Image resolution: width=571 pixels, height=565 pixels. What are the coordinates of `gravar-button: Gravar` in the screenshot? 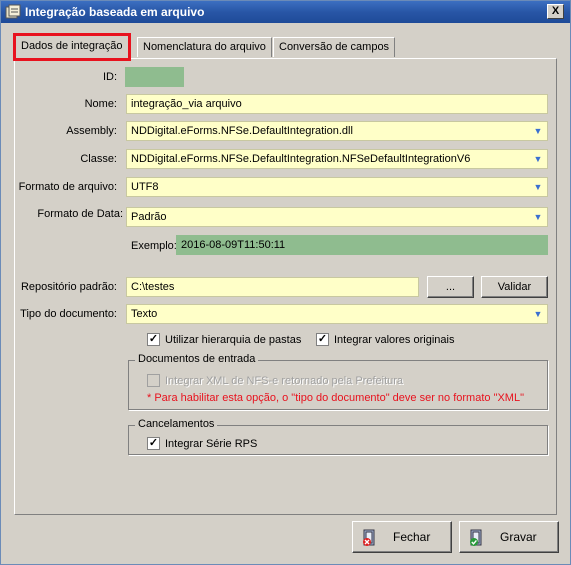 It's located at (509, 537).